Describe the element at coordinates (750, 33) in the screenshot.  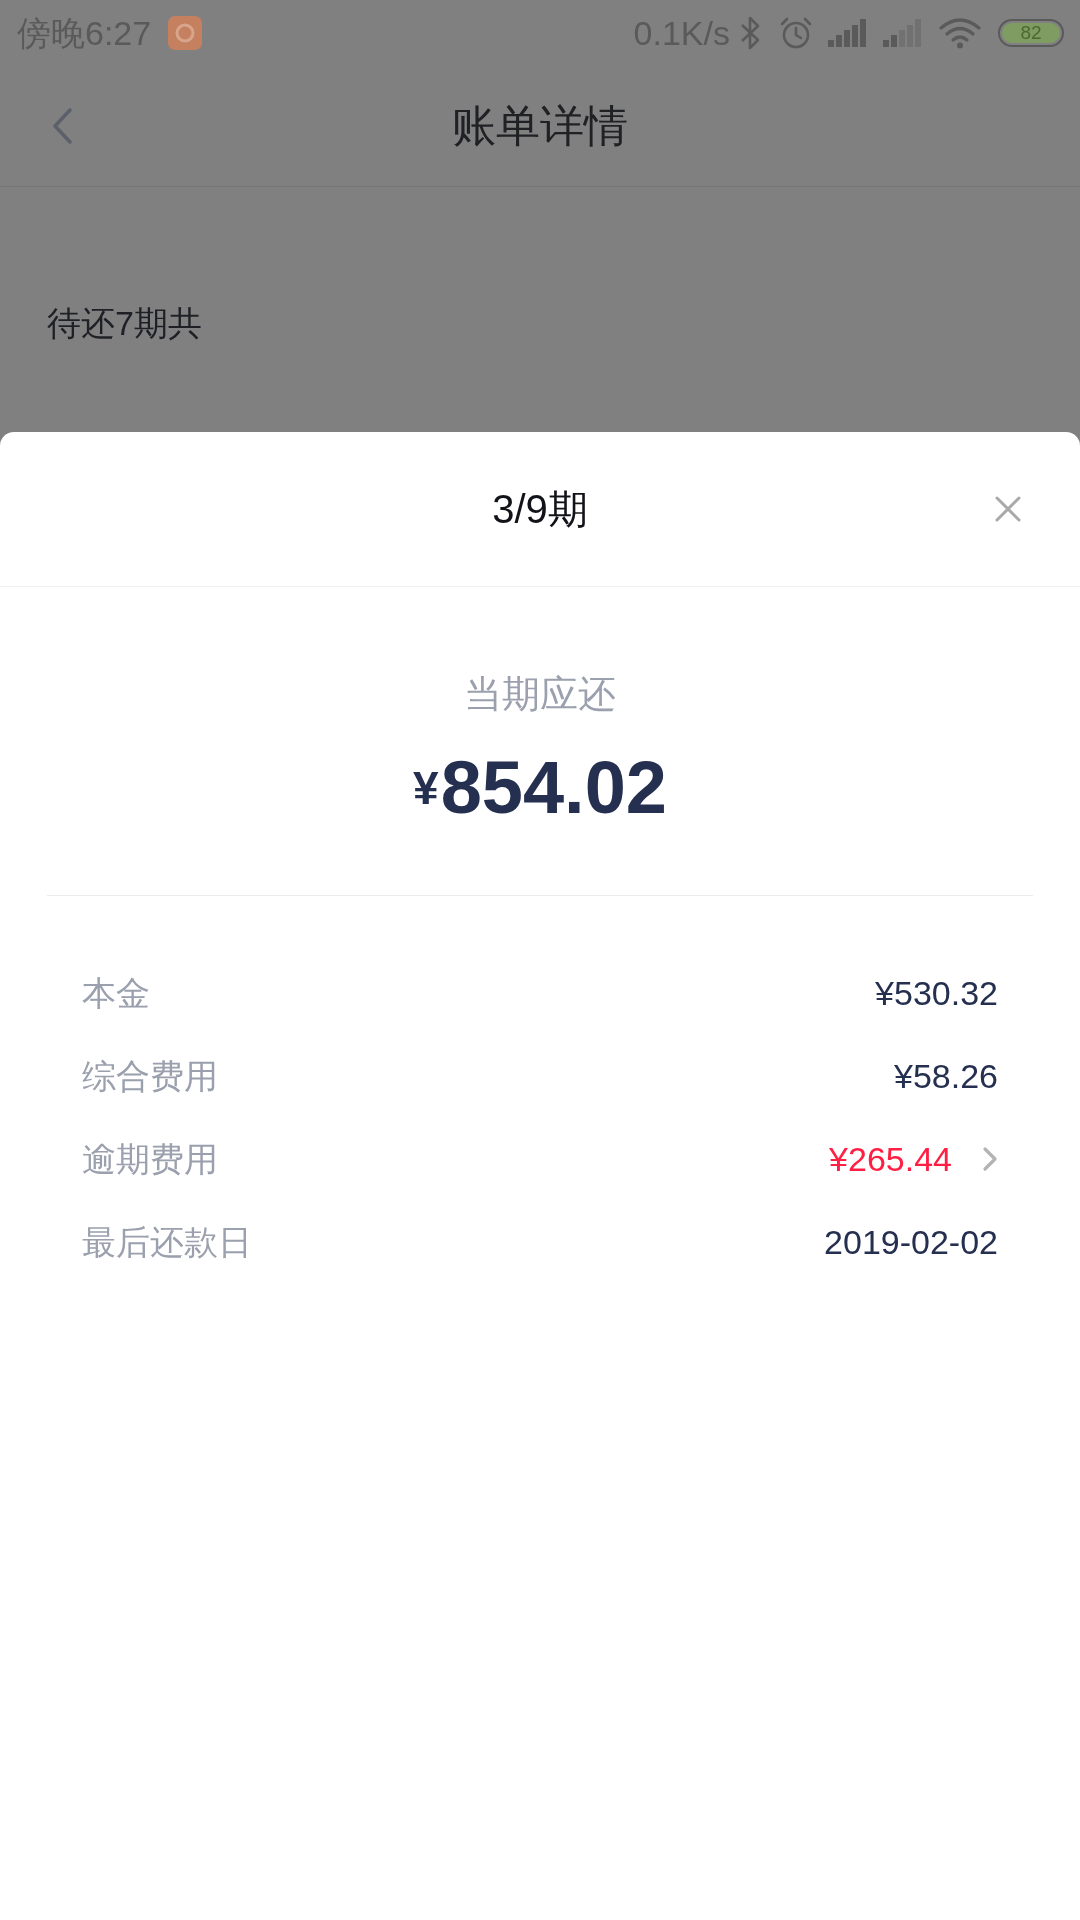
I see `bluetooth-icon` at that location.